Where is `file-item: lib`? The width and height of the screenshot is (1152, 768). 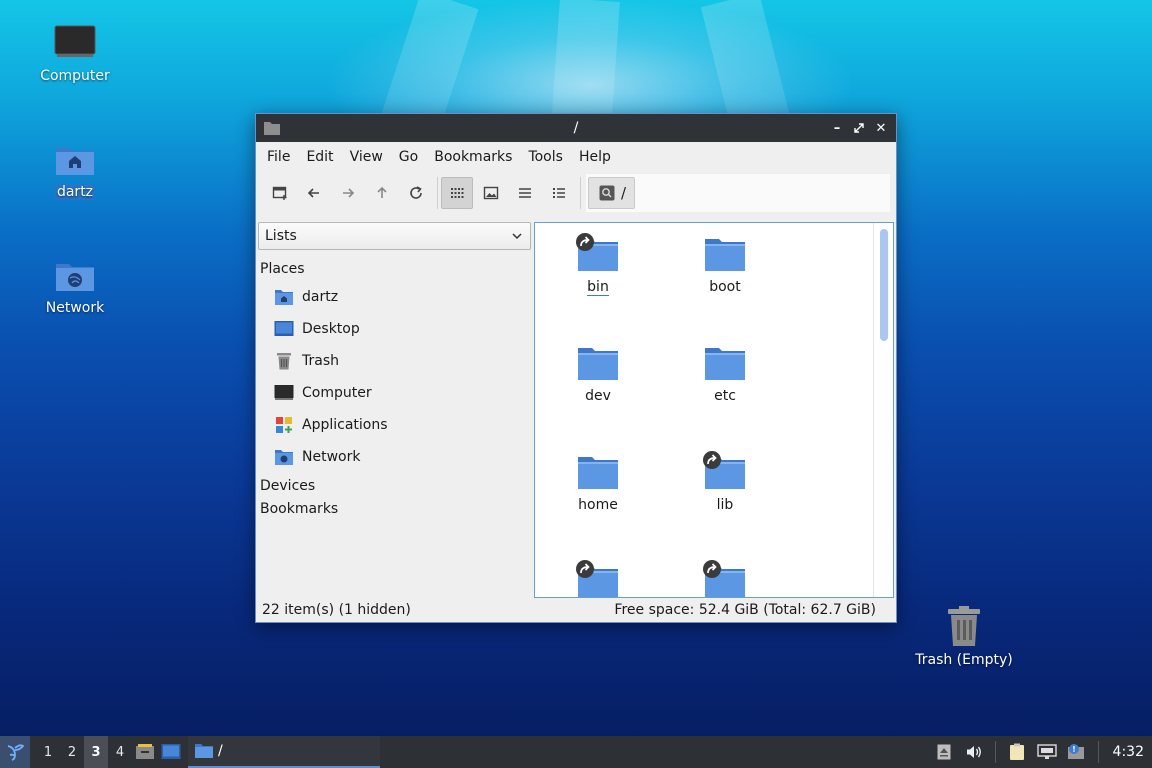
file-item: lib is located at coordinates (725, 481).